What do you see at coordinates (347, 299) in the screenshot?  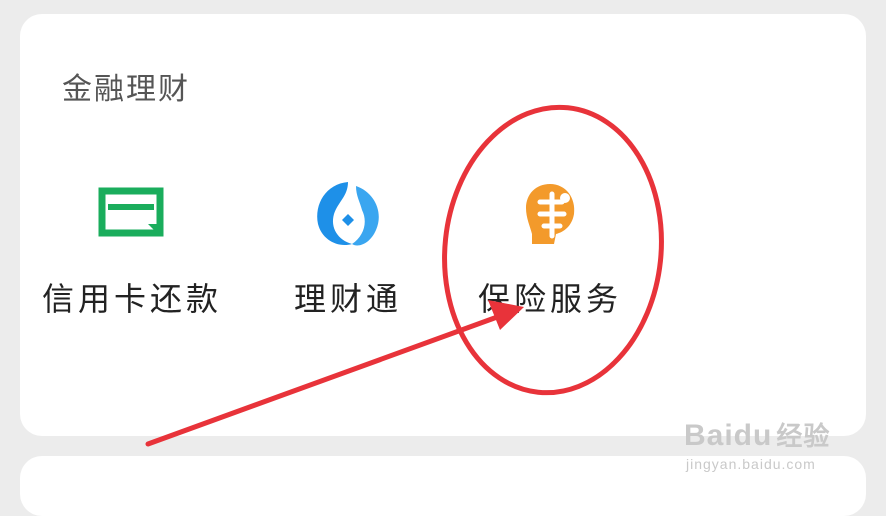 I see `licaitong-label: 理财通` at bounding box center [347, 299].